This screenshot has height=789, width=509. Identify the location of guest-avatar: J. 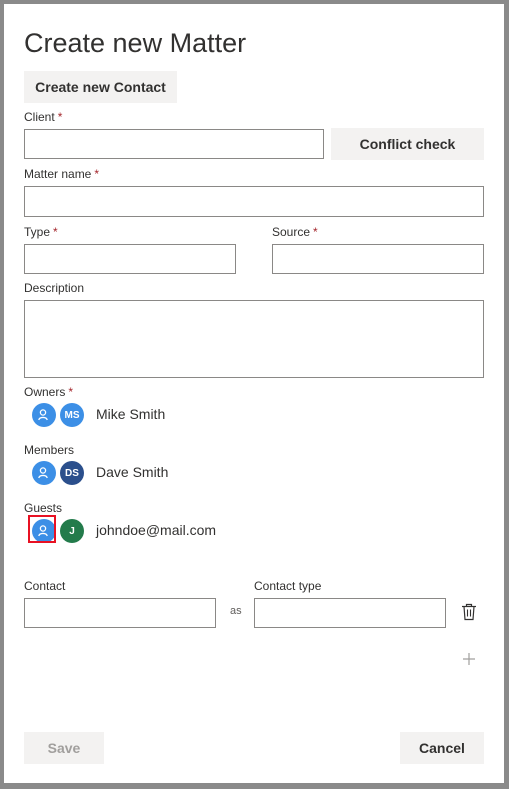
(72, 531).